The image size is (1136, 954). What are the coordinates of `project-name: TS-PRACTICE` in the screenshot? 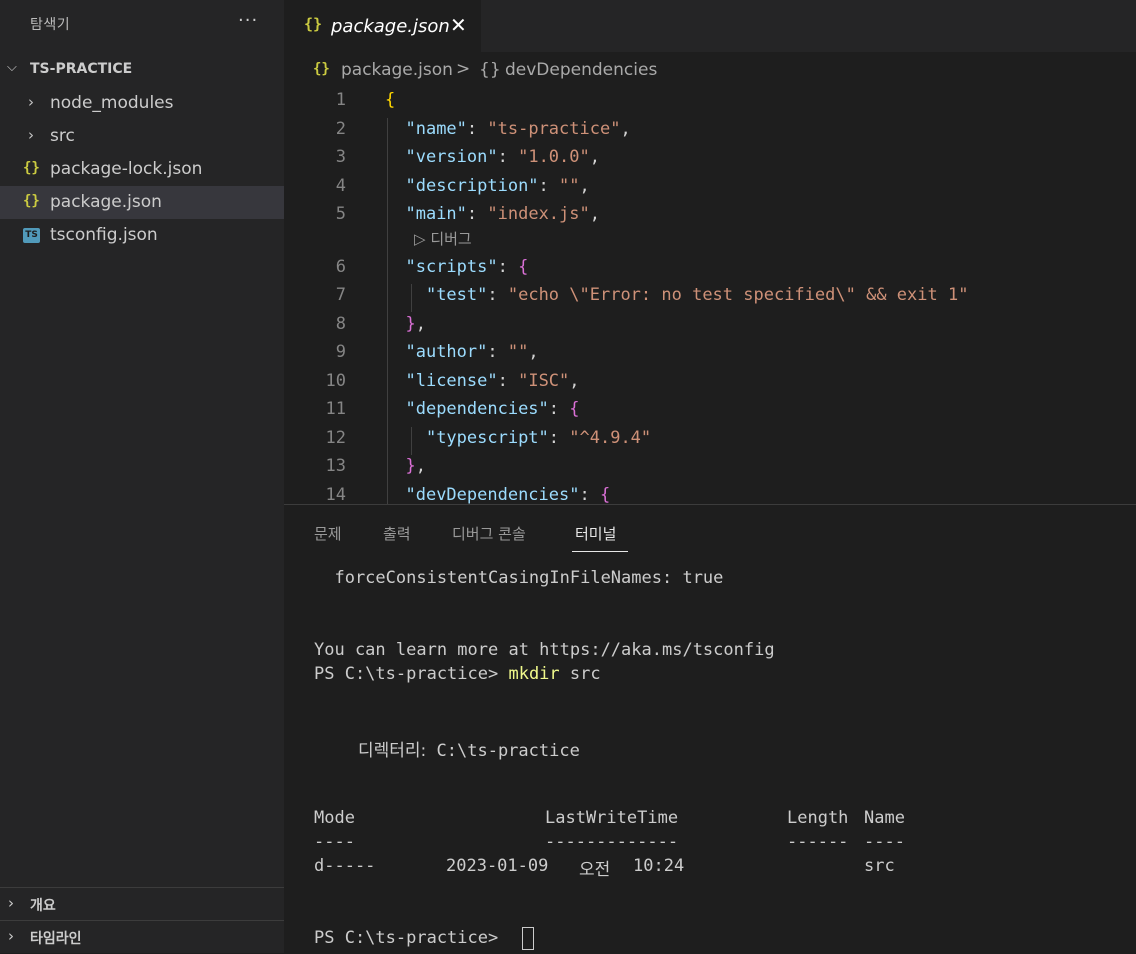 It's located at (81, 69).